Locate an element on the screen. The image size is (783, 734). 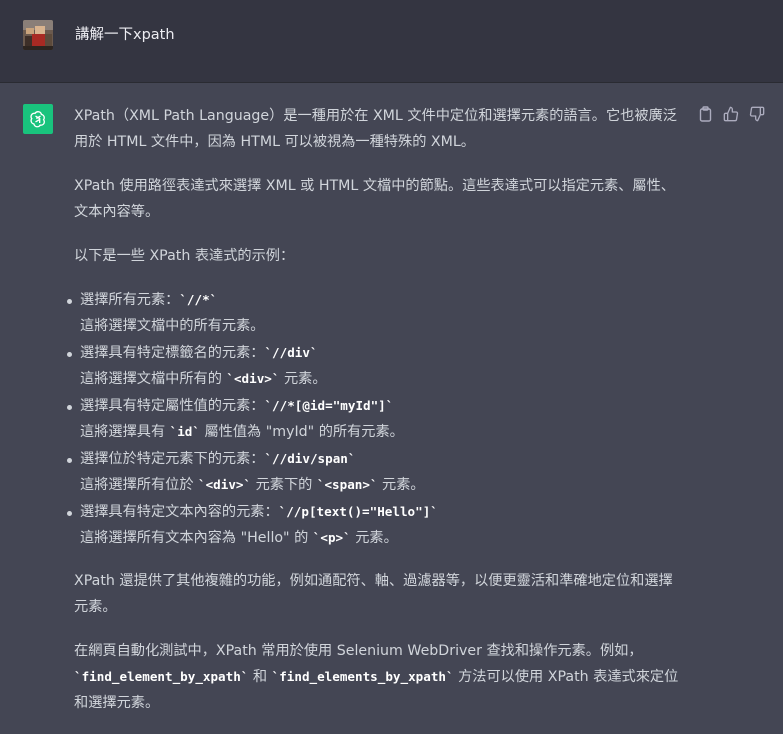
inline-code: `find_elements_by_xpath` is located at coordinates (362, 676).